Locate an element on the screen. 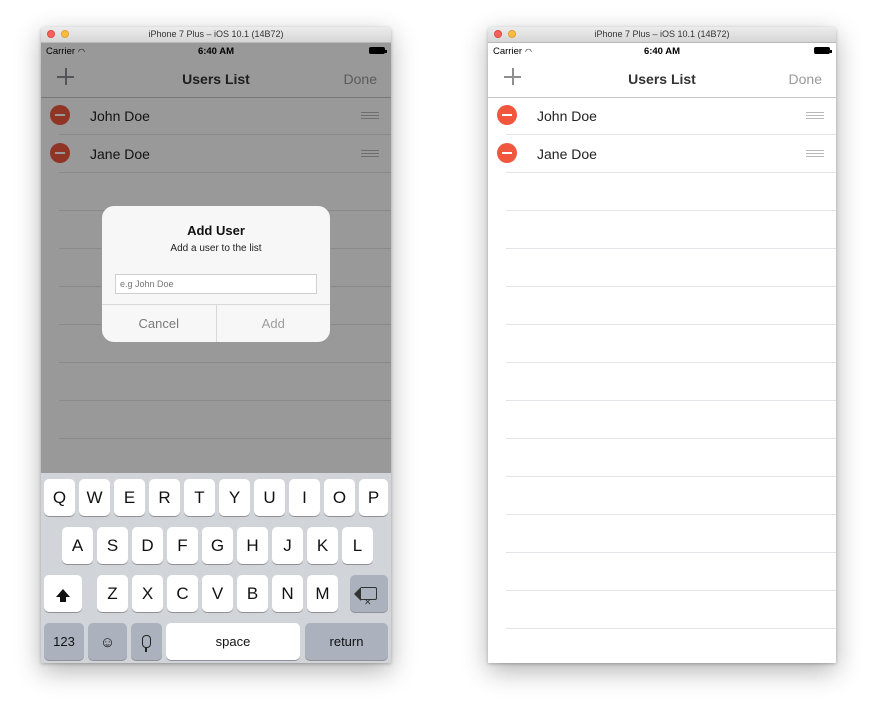 This screenshot has width=880, height=704. keyboard-row-3: Z X C V B N M is located at coordinates (216, 598).